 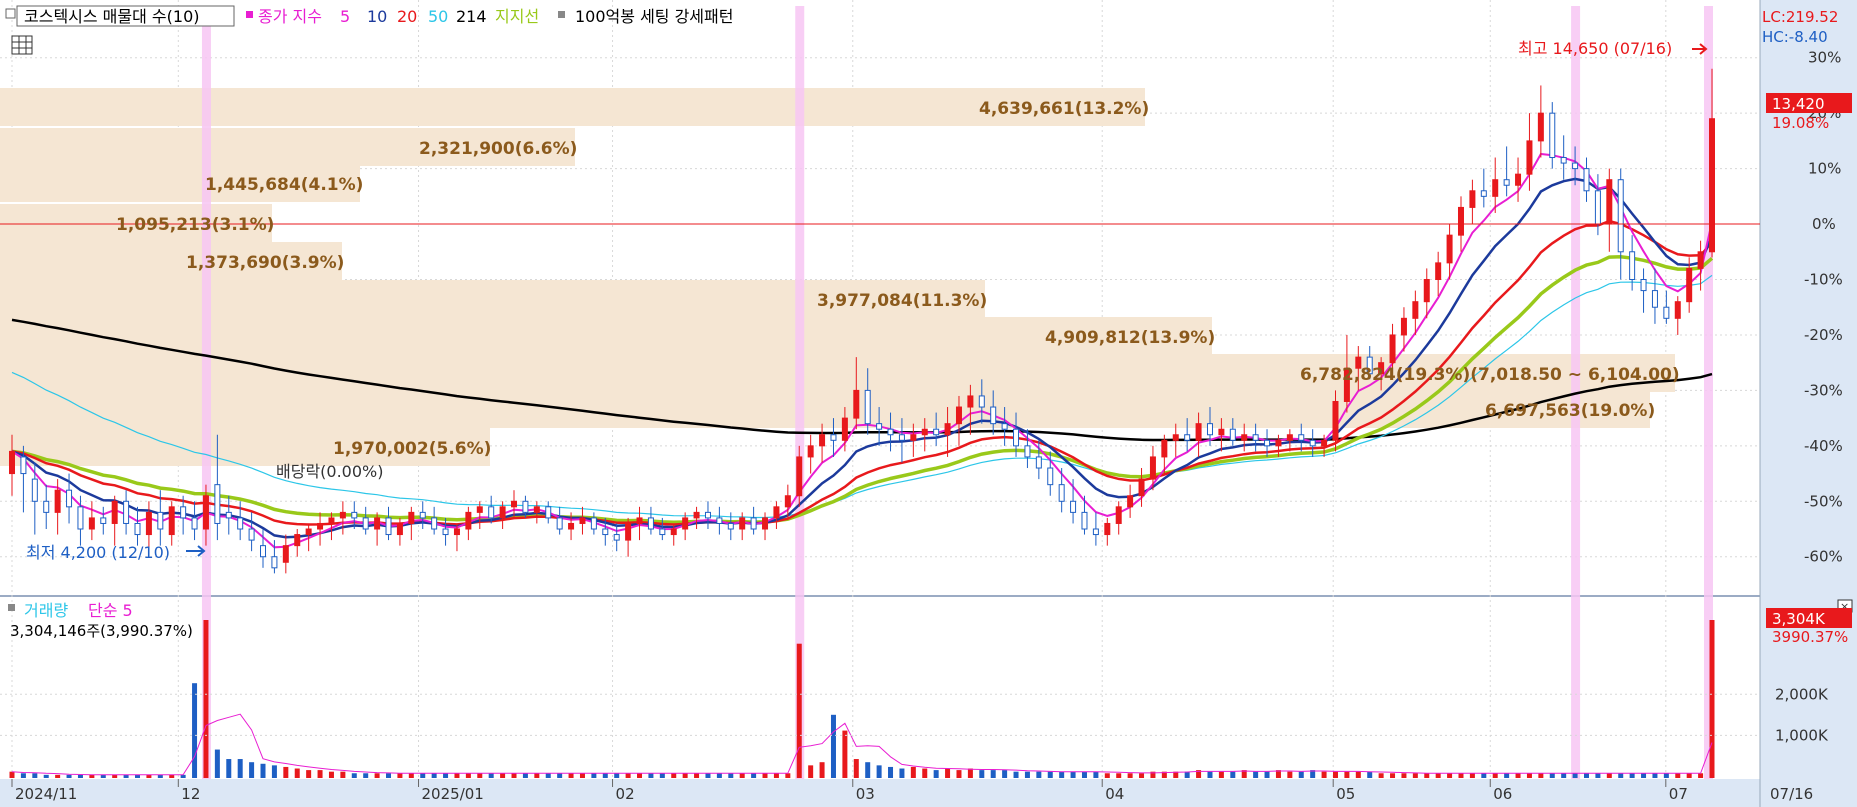 What do you see at coordinates (10, 13) in the screenshot?
I see `legend-toggle-icon` at bounding box center [10, 13].